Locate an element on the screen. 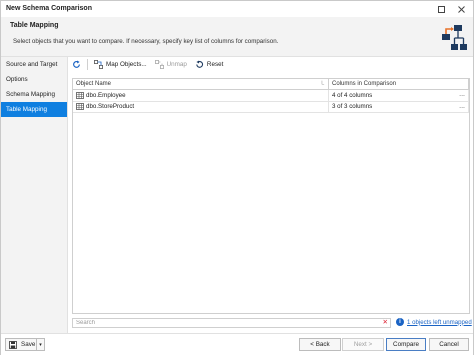 The image size is (474, 355). save-button: Save is located at coordinates (21, 344).